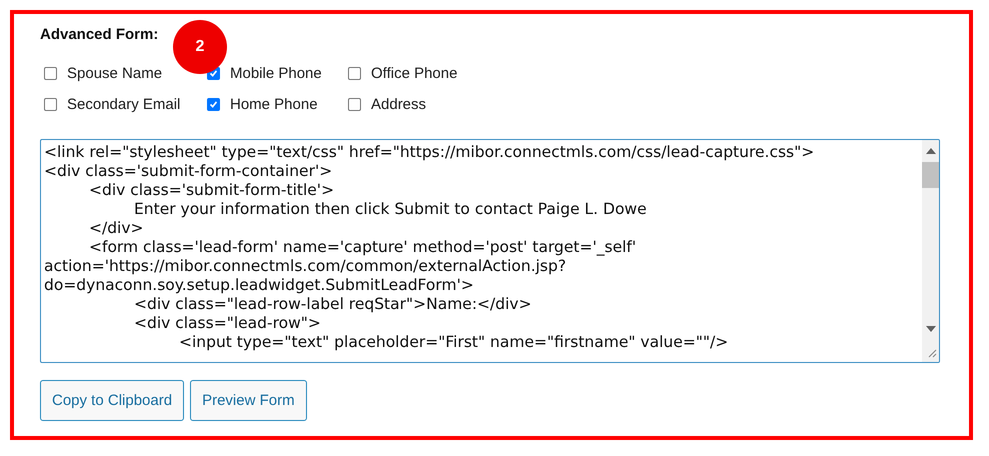 This screenshot has width=989, height=456. What do you see at coordinates (100, 34) in the screenshot?
I see `form-title: Advanced Form:` at bounding box center [100, 34].